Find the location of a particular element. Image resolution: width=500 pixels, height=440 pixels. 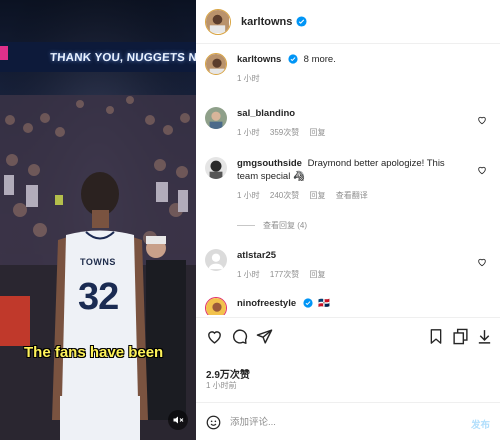

video-caption: The fans have been is located at coordinates (94, 352).